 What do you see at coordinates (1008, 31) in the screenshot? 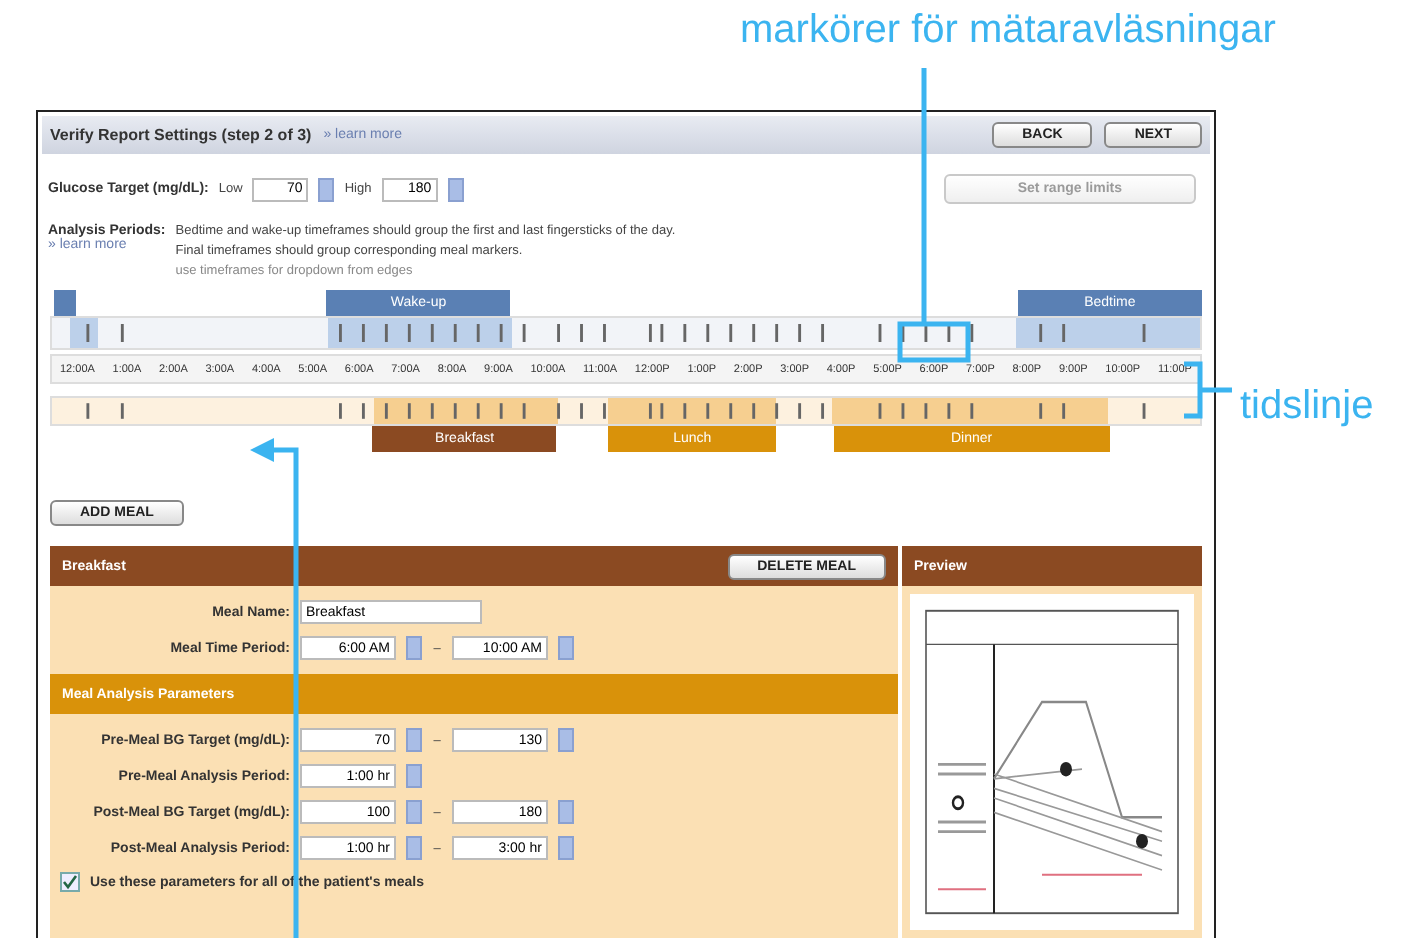
I see `annotation-label: markörer för mätaravläsningar` at bounding box center [1008, 31].